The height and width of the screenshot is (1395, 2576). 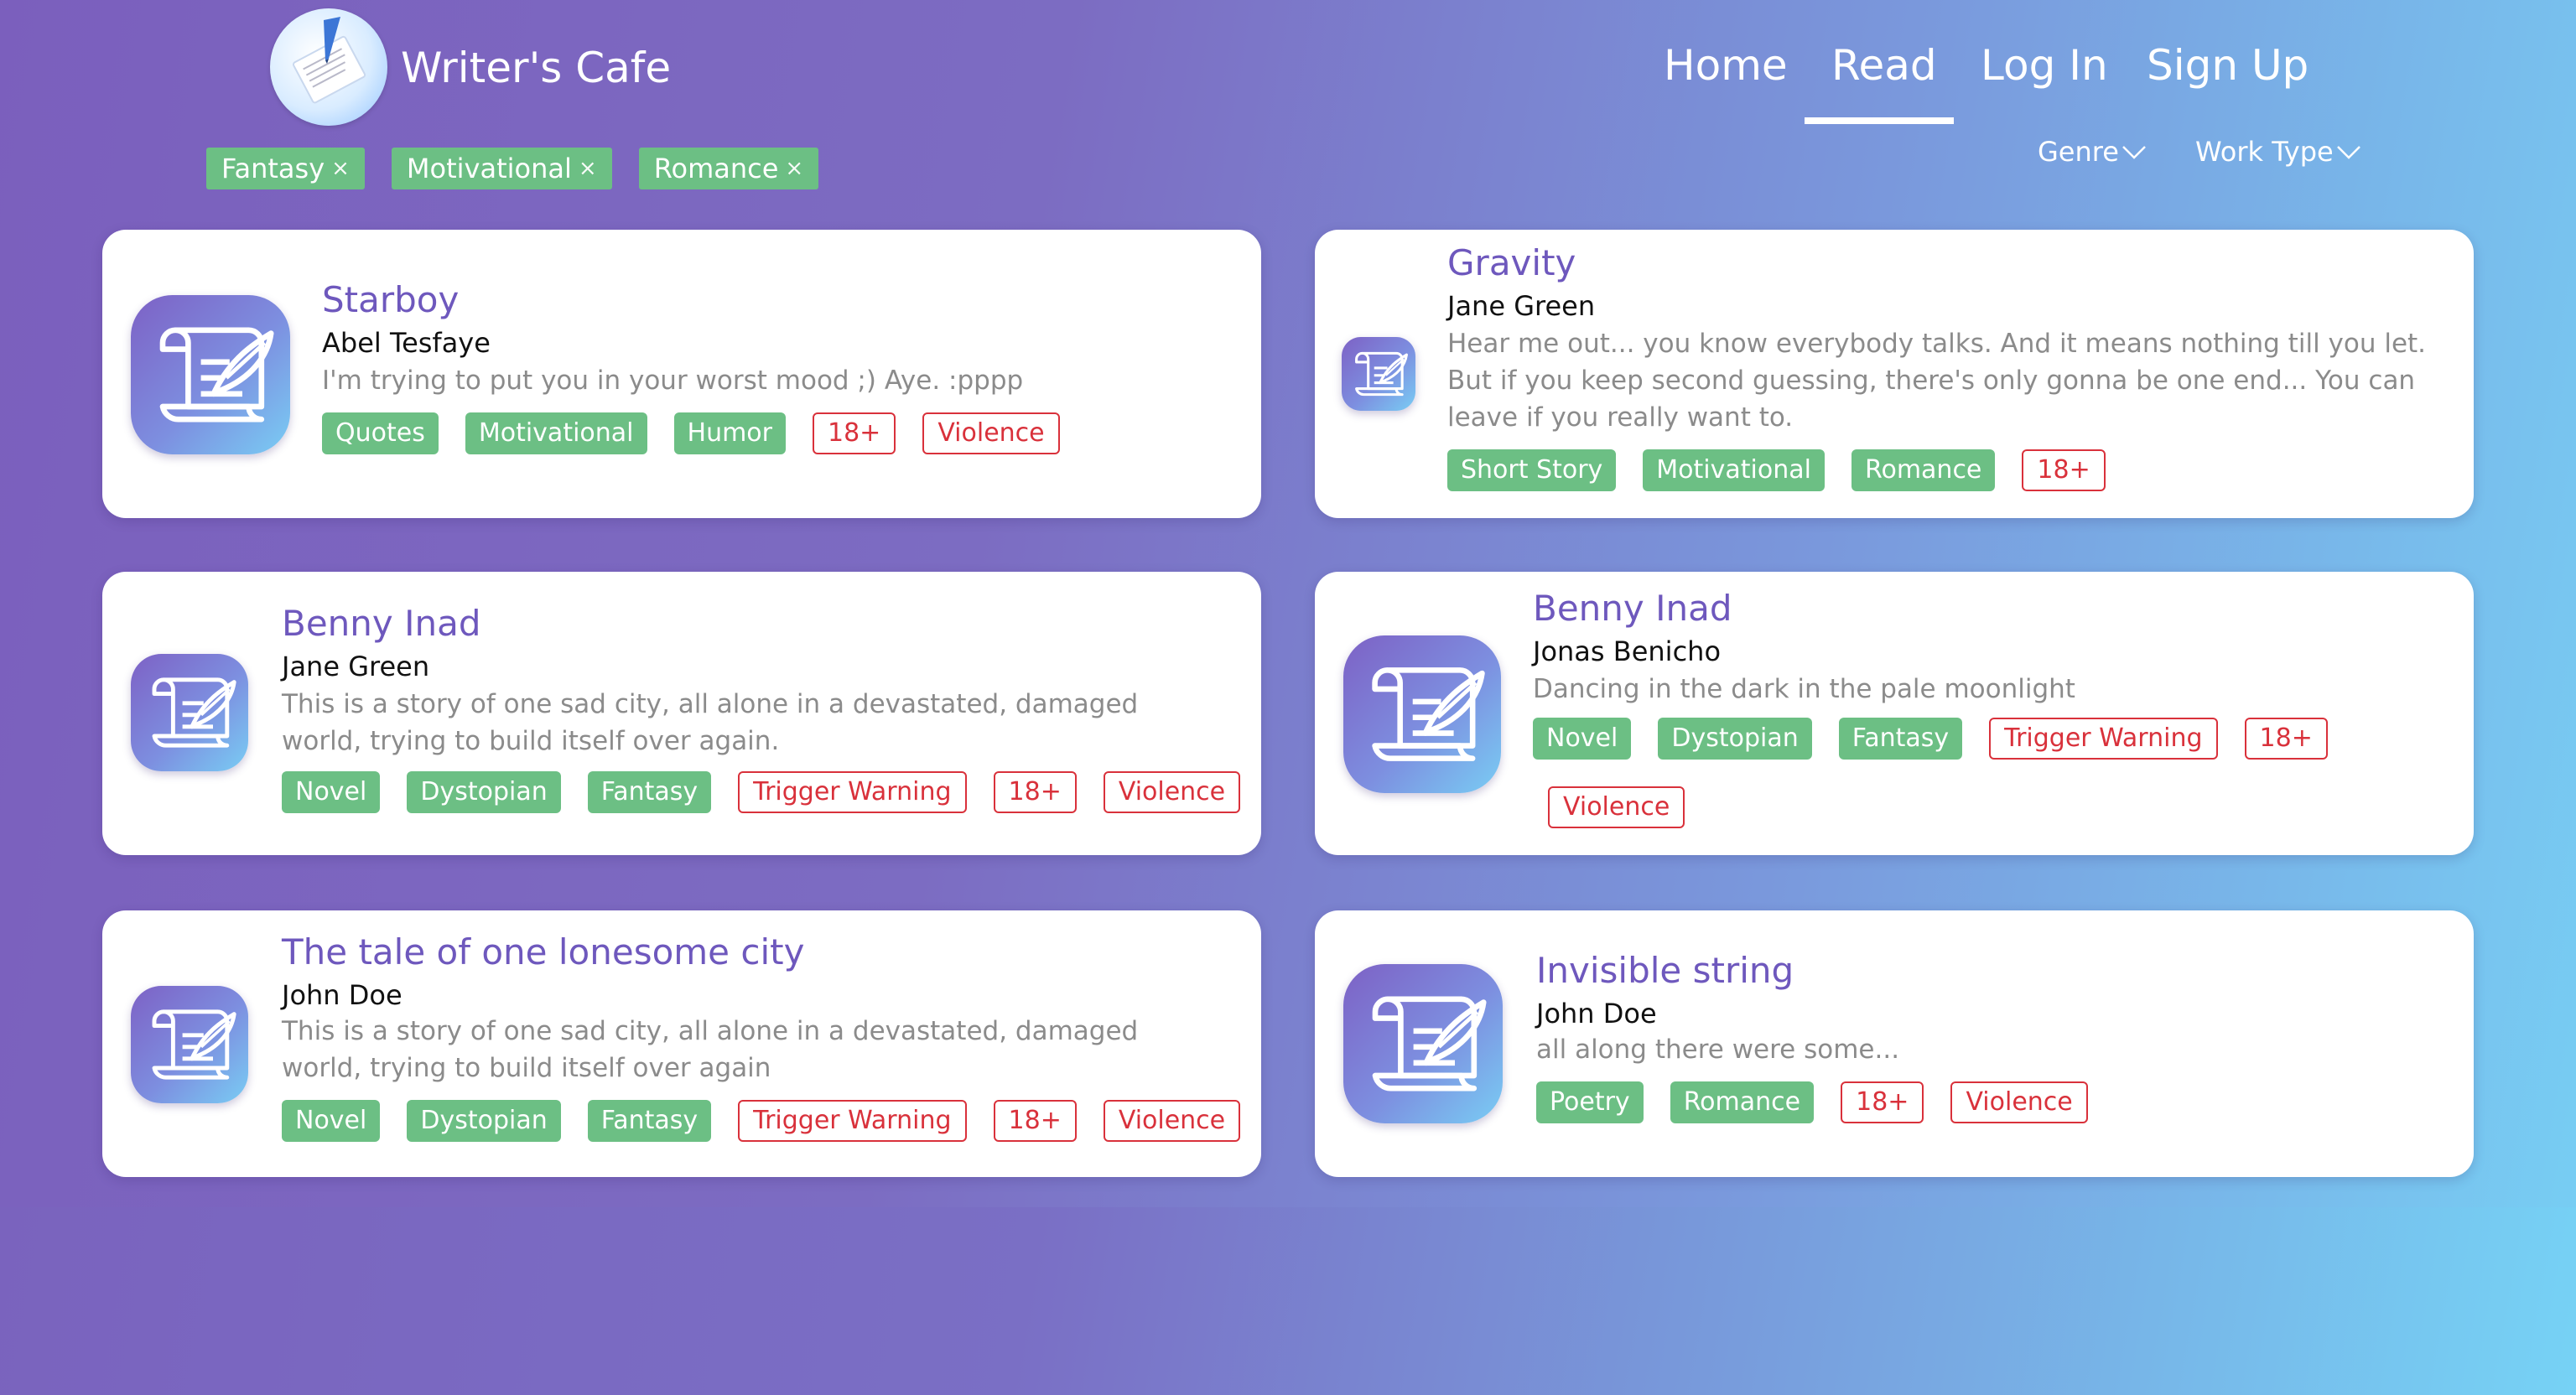 What do you see at coordinates (406, 343) in the screenshot?
I see `work-author: Abel Tesfaye` at bounding box center [406, 343].